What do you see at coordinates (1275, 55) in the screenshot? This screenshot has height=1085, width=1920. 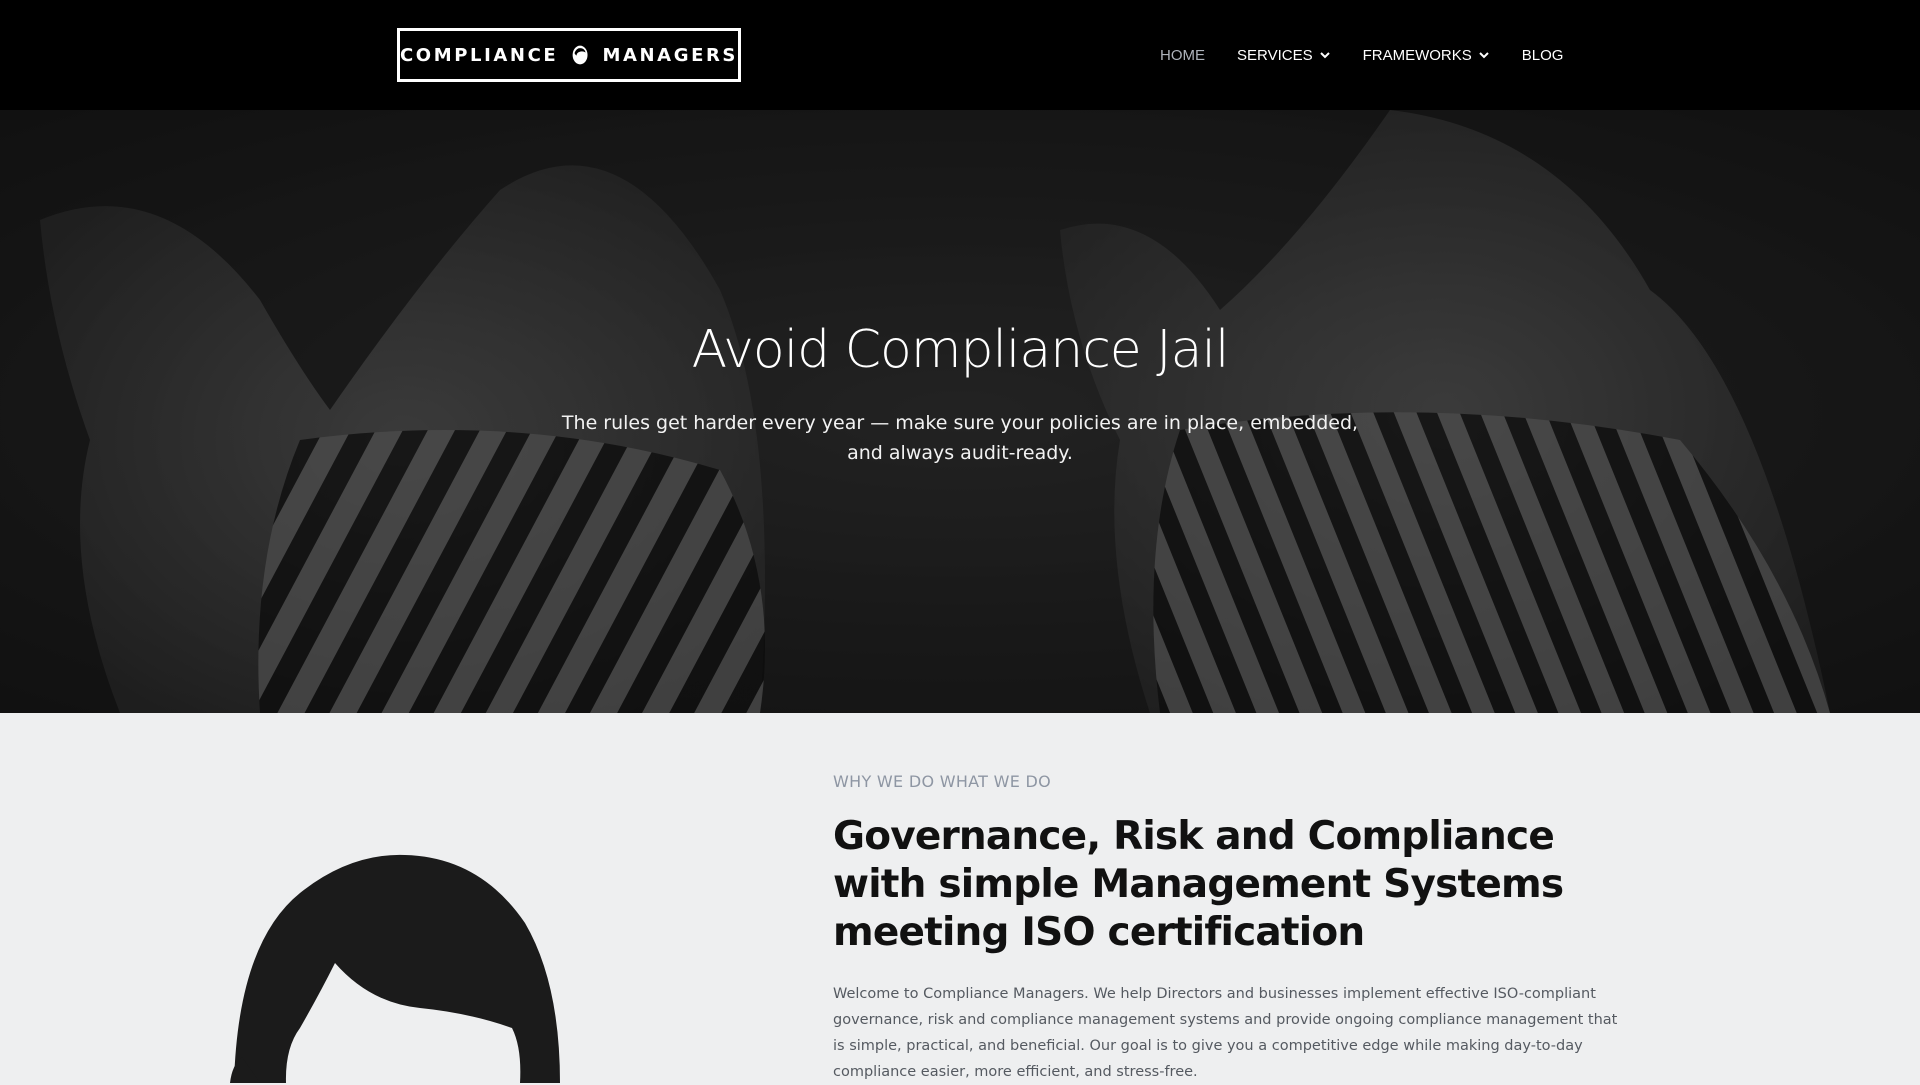 I see `nav-item-services-label: SERVICES` at bounding box center [1275, 55].